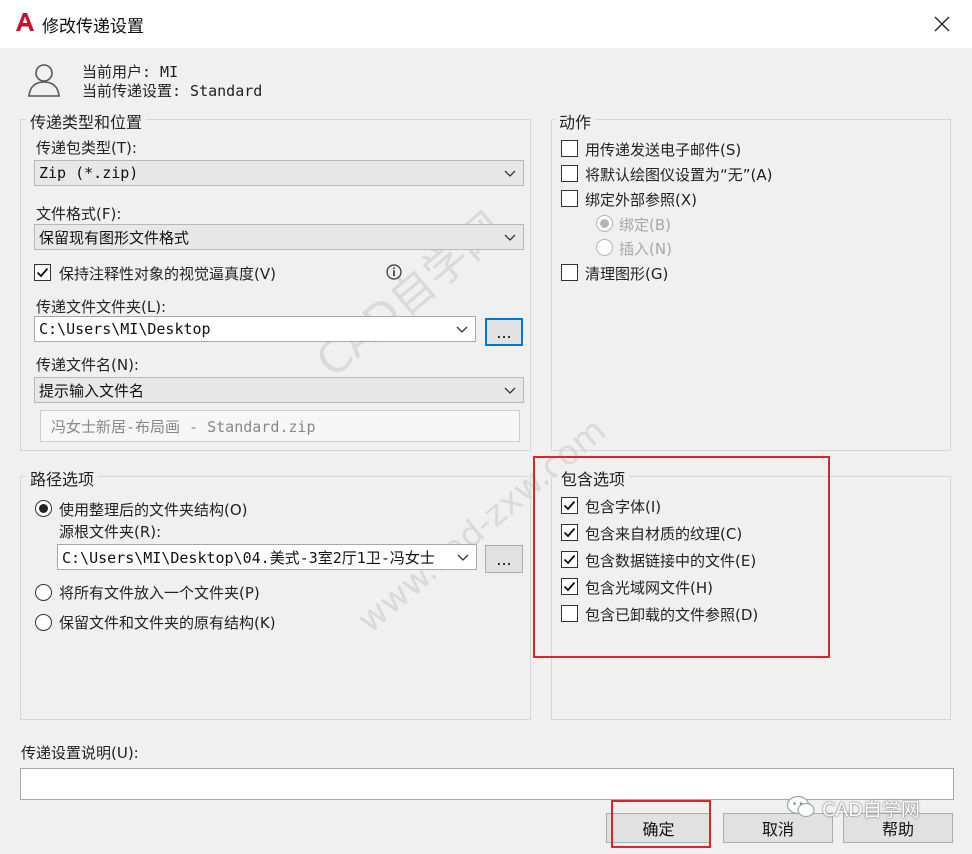 Image resolution: width=972 pixels, height=854 pixels. Describe the element at coordinates (575, 121) in the screenshot. I see `actions-group-label: 动作` at that location.